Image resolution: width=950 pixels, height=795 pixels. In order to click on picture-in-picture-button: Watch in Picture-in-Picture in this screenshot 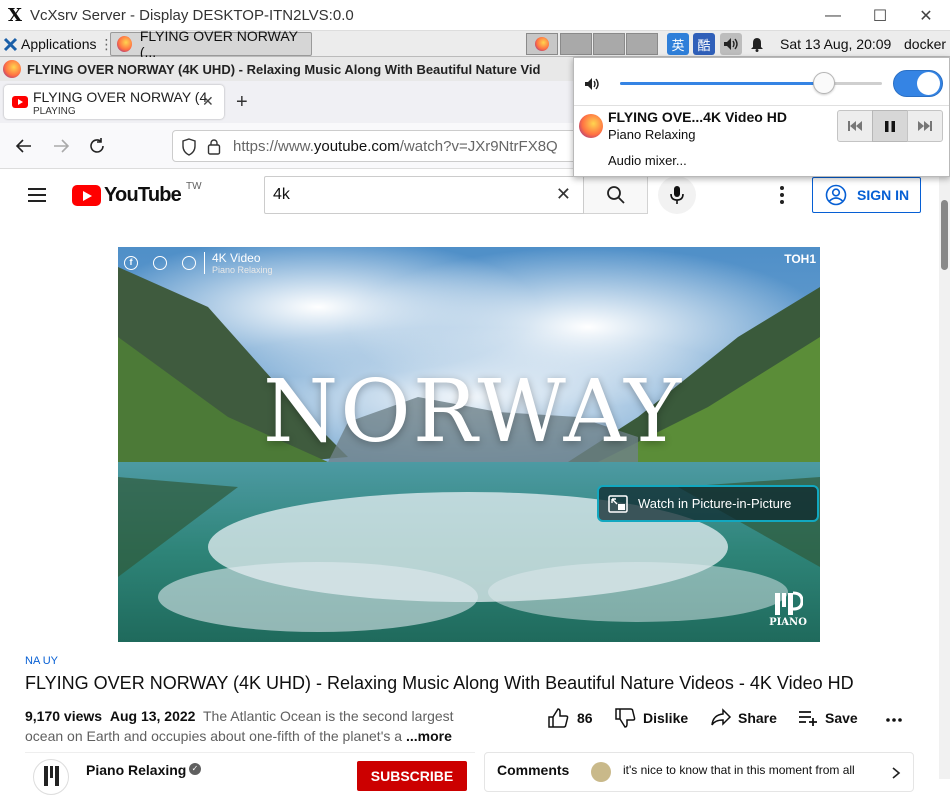, I will do `click(708, 503)`.